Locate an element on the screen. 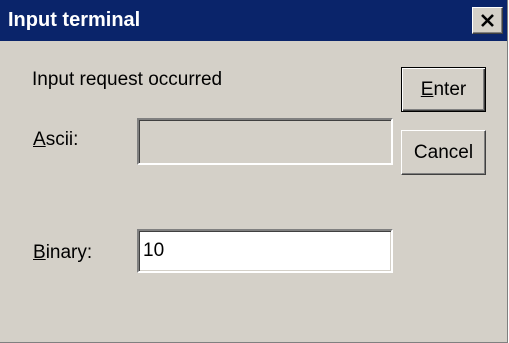  ascii-label-mnemonic: A is located at coordinates (39, 139).